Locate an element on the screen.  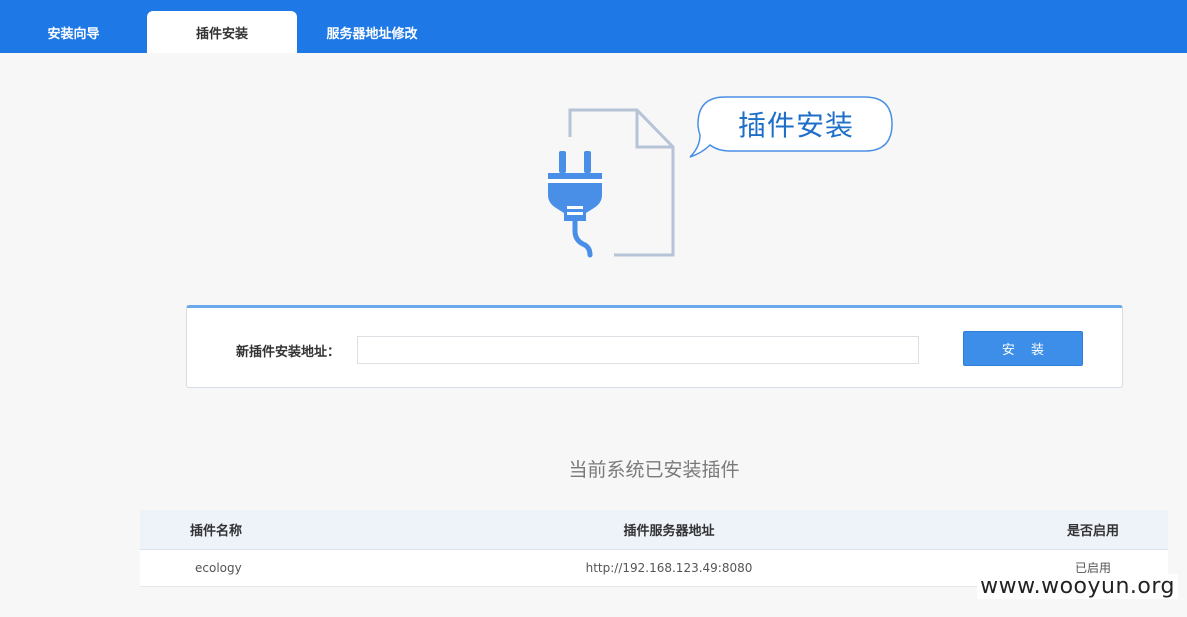
tab-server-address: 服务器地址修改 is located at coordinates (372, 32).